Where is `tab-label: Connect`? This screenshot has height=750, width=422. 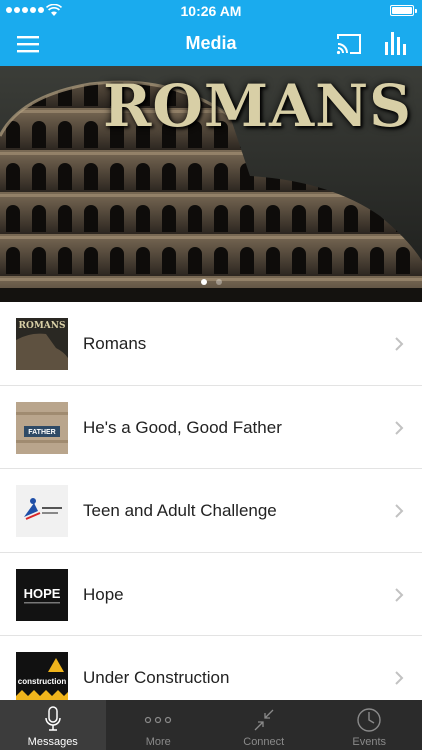
tab-label: Connect is located at coordinates (264, 742).